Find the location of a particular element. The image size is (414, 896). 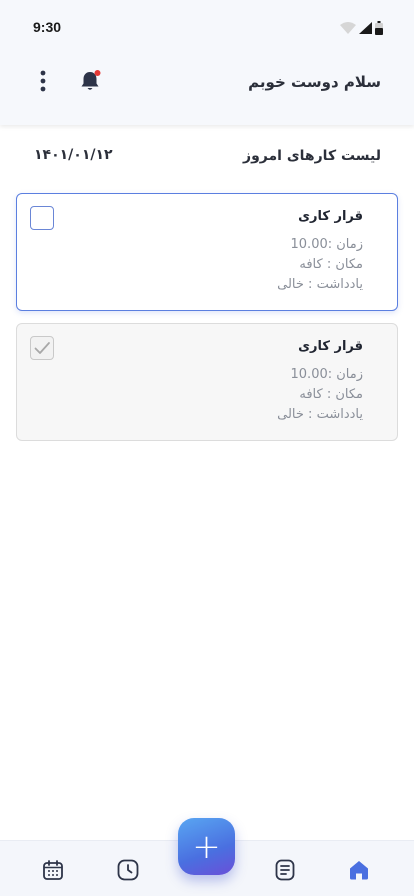

nav-home is located at coordinates (359, 870).